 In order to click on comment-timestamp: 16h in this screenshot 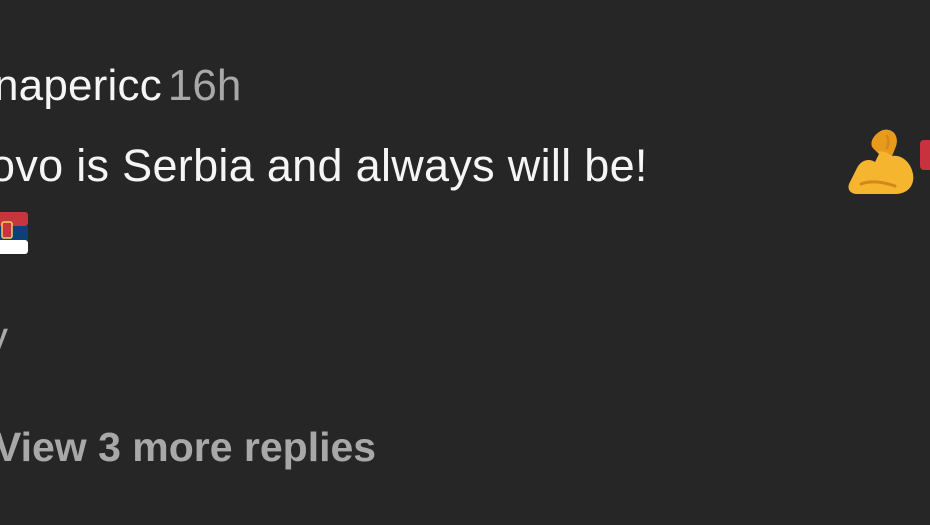, I will do `click(204, 85)`.